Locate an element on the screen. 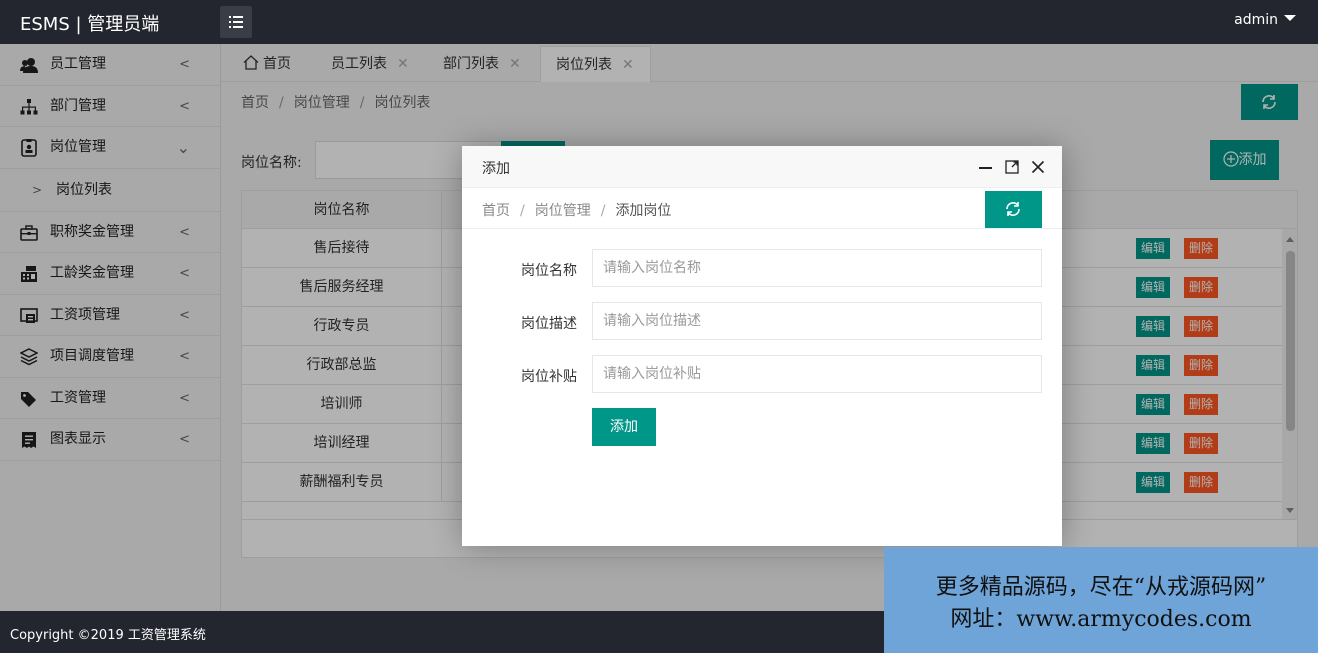 Image resolution: width=1318 pixels, height=653 pixels. position-allowance-label: 岗位补贴 is located at coordinates (549, 377).